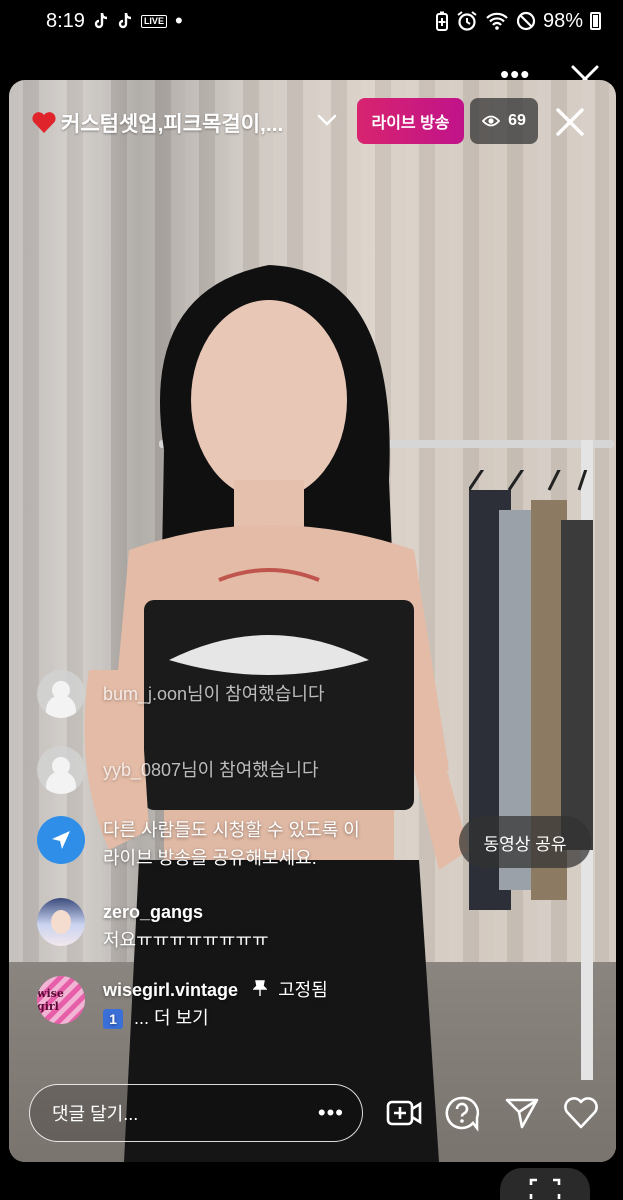 This screenshot has width=623, height=1200. Describe the element at coordinates (231, 844) in the screenshot. I see `share-prompt-text: 다른 사람들도 시청할 수 있도록 이 라이브 방송을 공유해보세요.` at that location.